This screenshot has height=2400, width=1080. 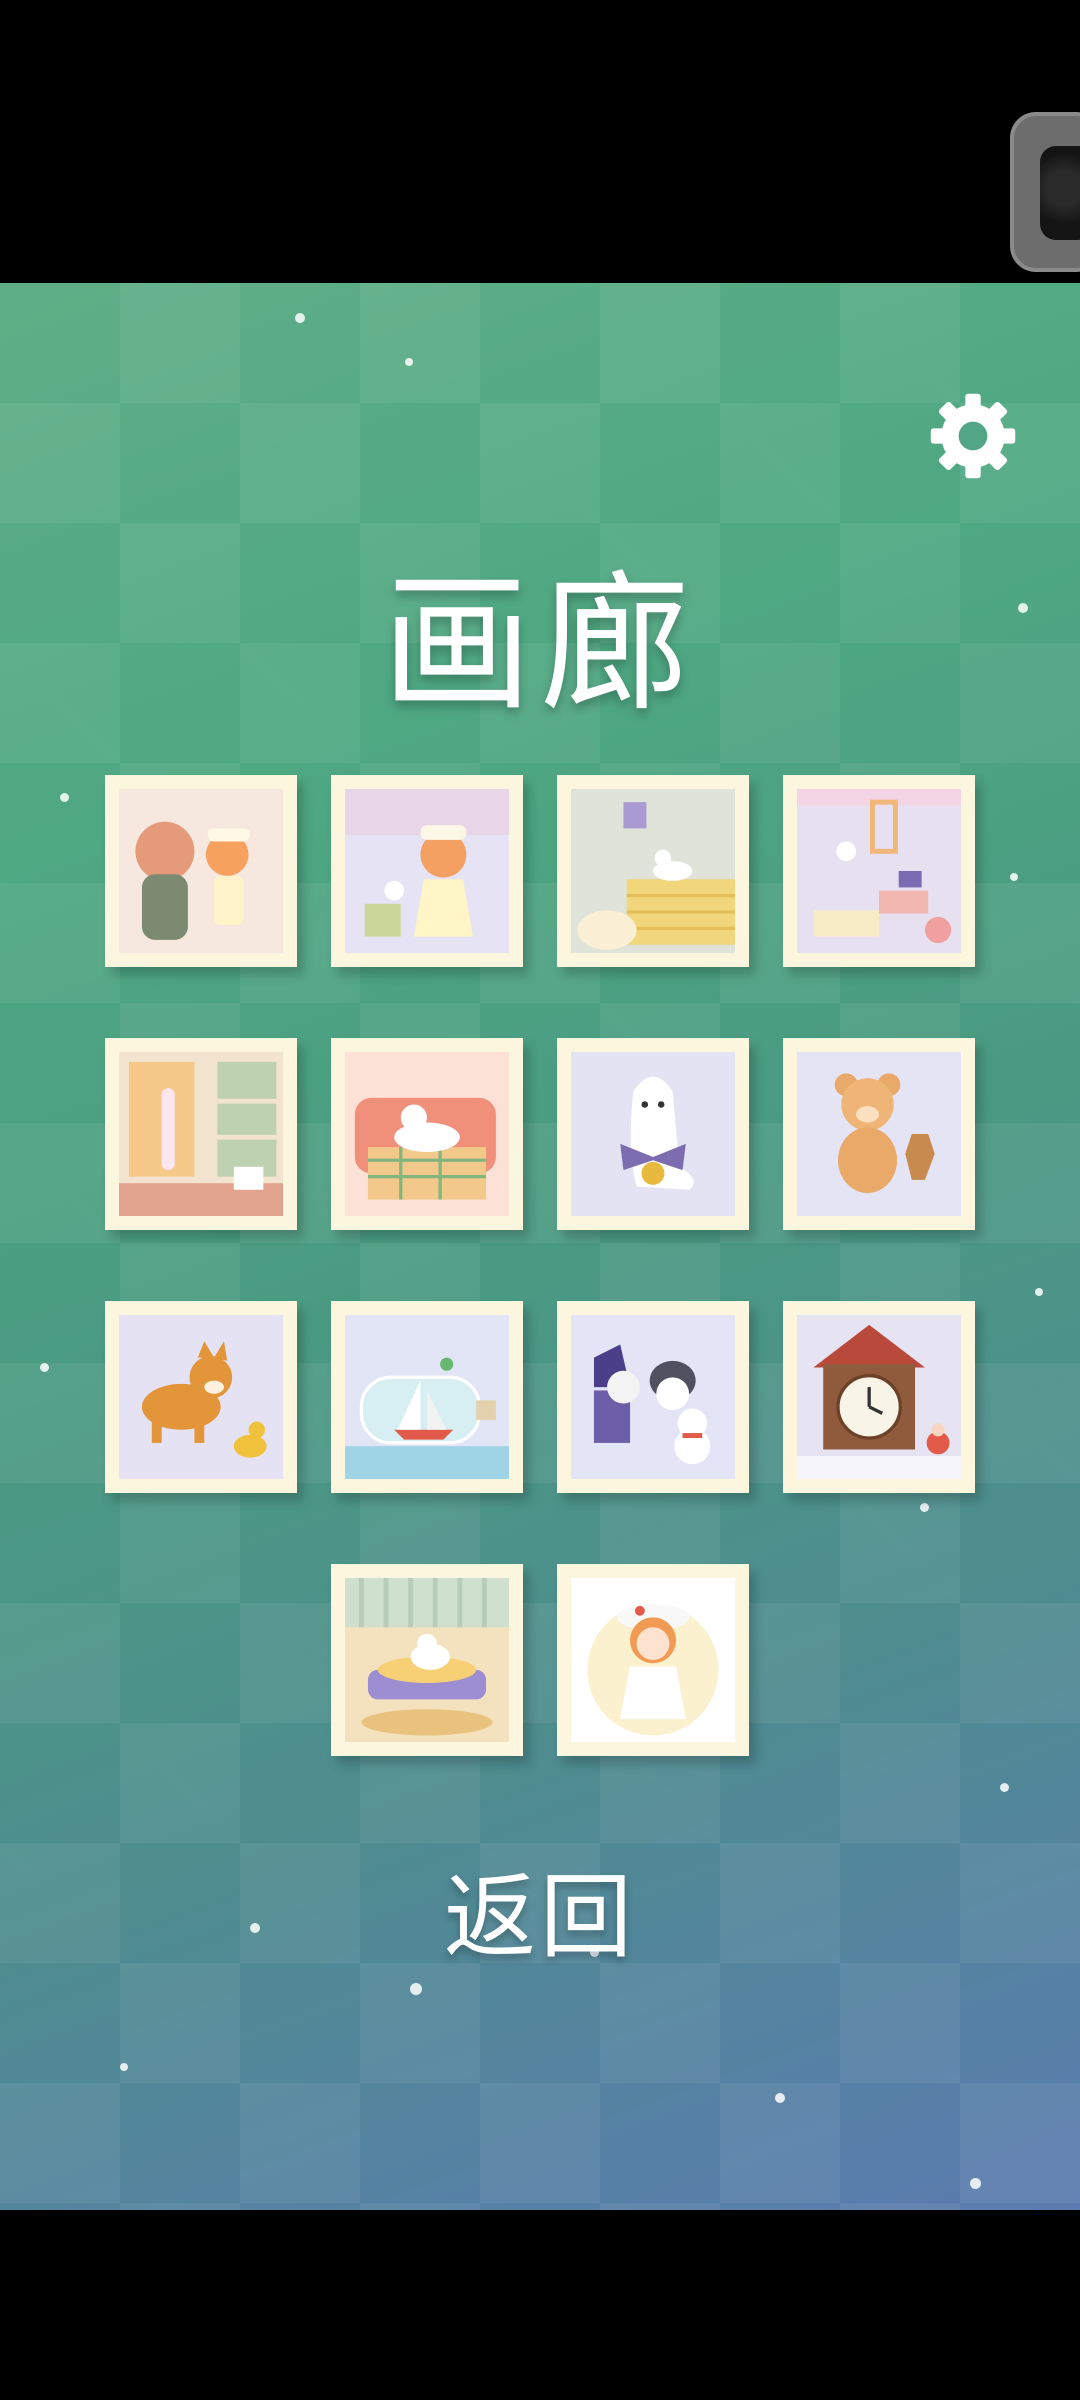 I want to click on gallery-item-teddy-bear, so click(x=879, y=1134).